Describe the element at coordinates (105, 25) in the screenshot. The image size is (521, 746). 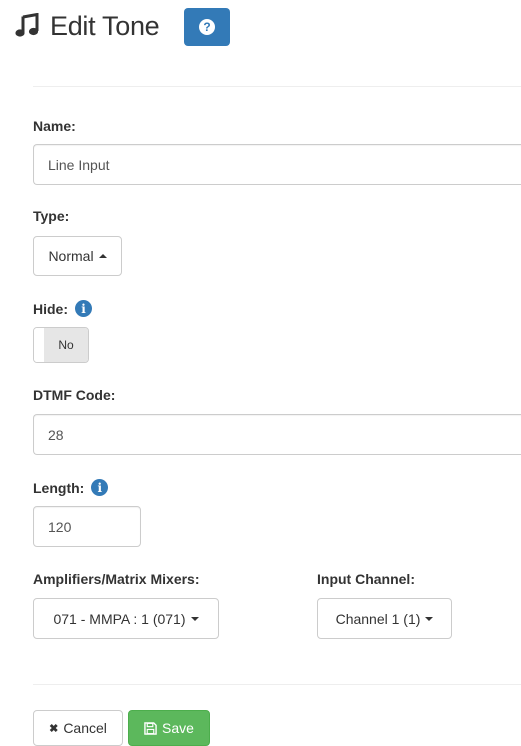
I see `page-title: Edit Tone` at that location.